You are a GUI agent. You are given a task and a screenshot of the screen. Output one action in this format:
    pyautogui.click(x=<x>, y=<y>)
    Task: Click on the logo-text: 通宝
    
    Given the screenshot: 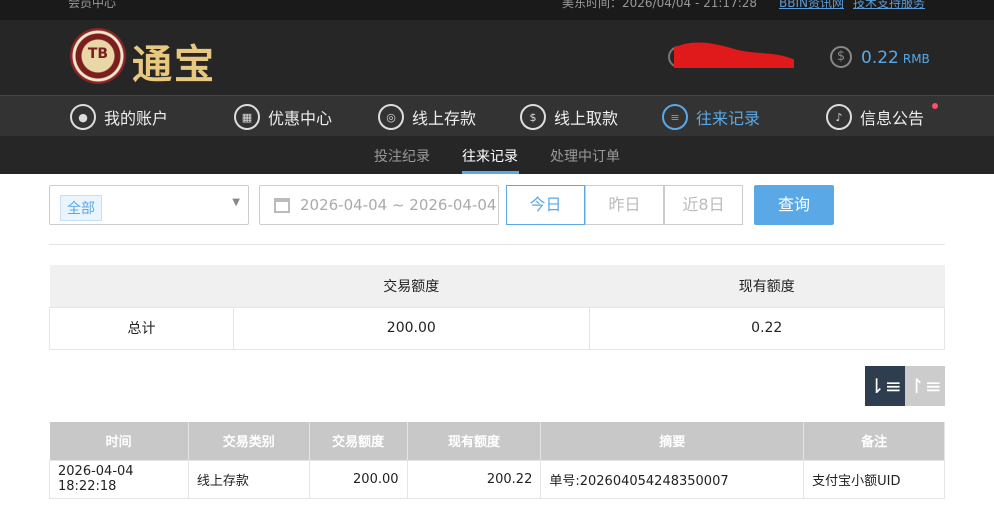 What is the action you would take?
    pyautogui.click(x=174, y=61)
    